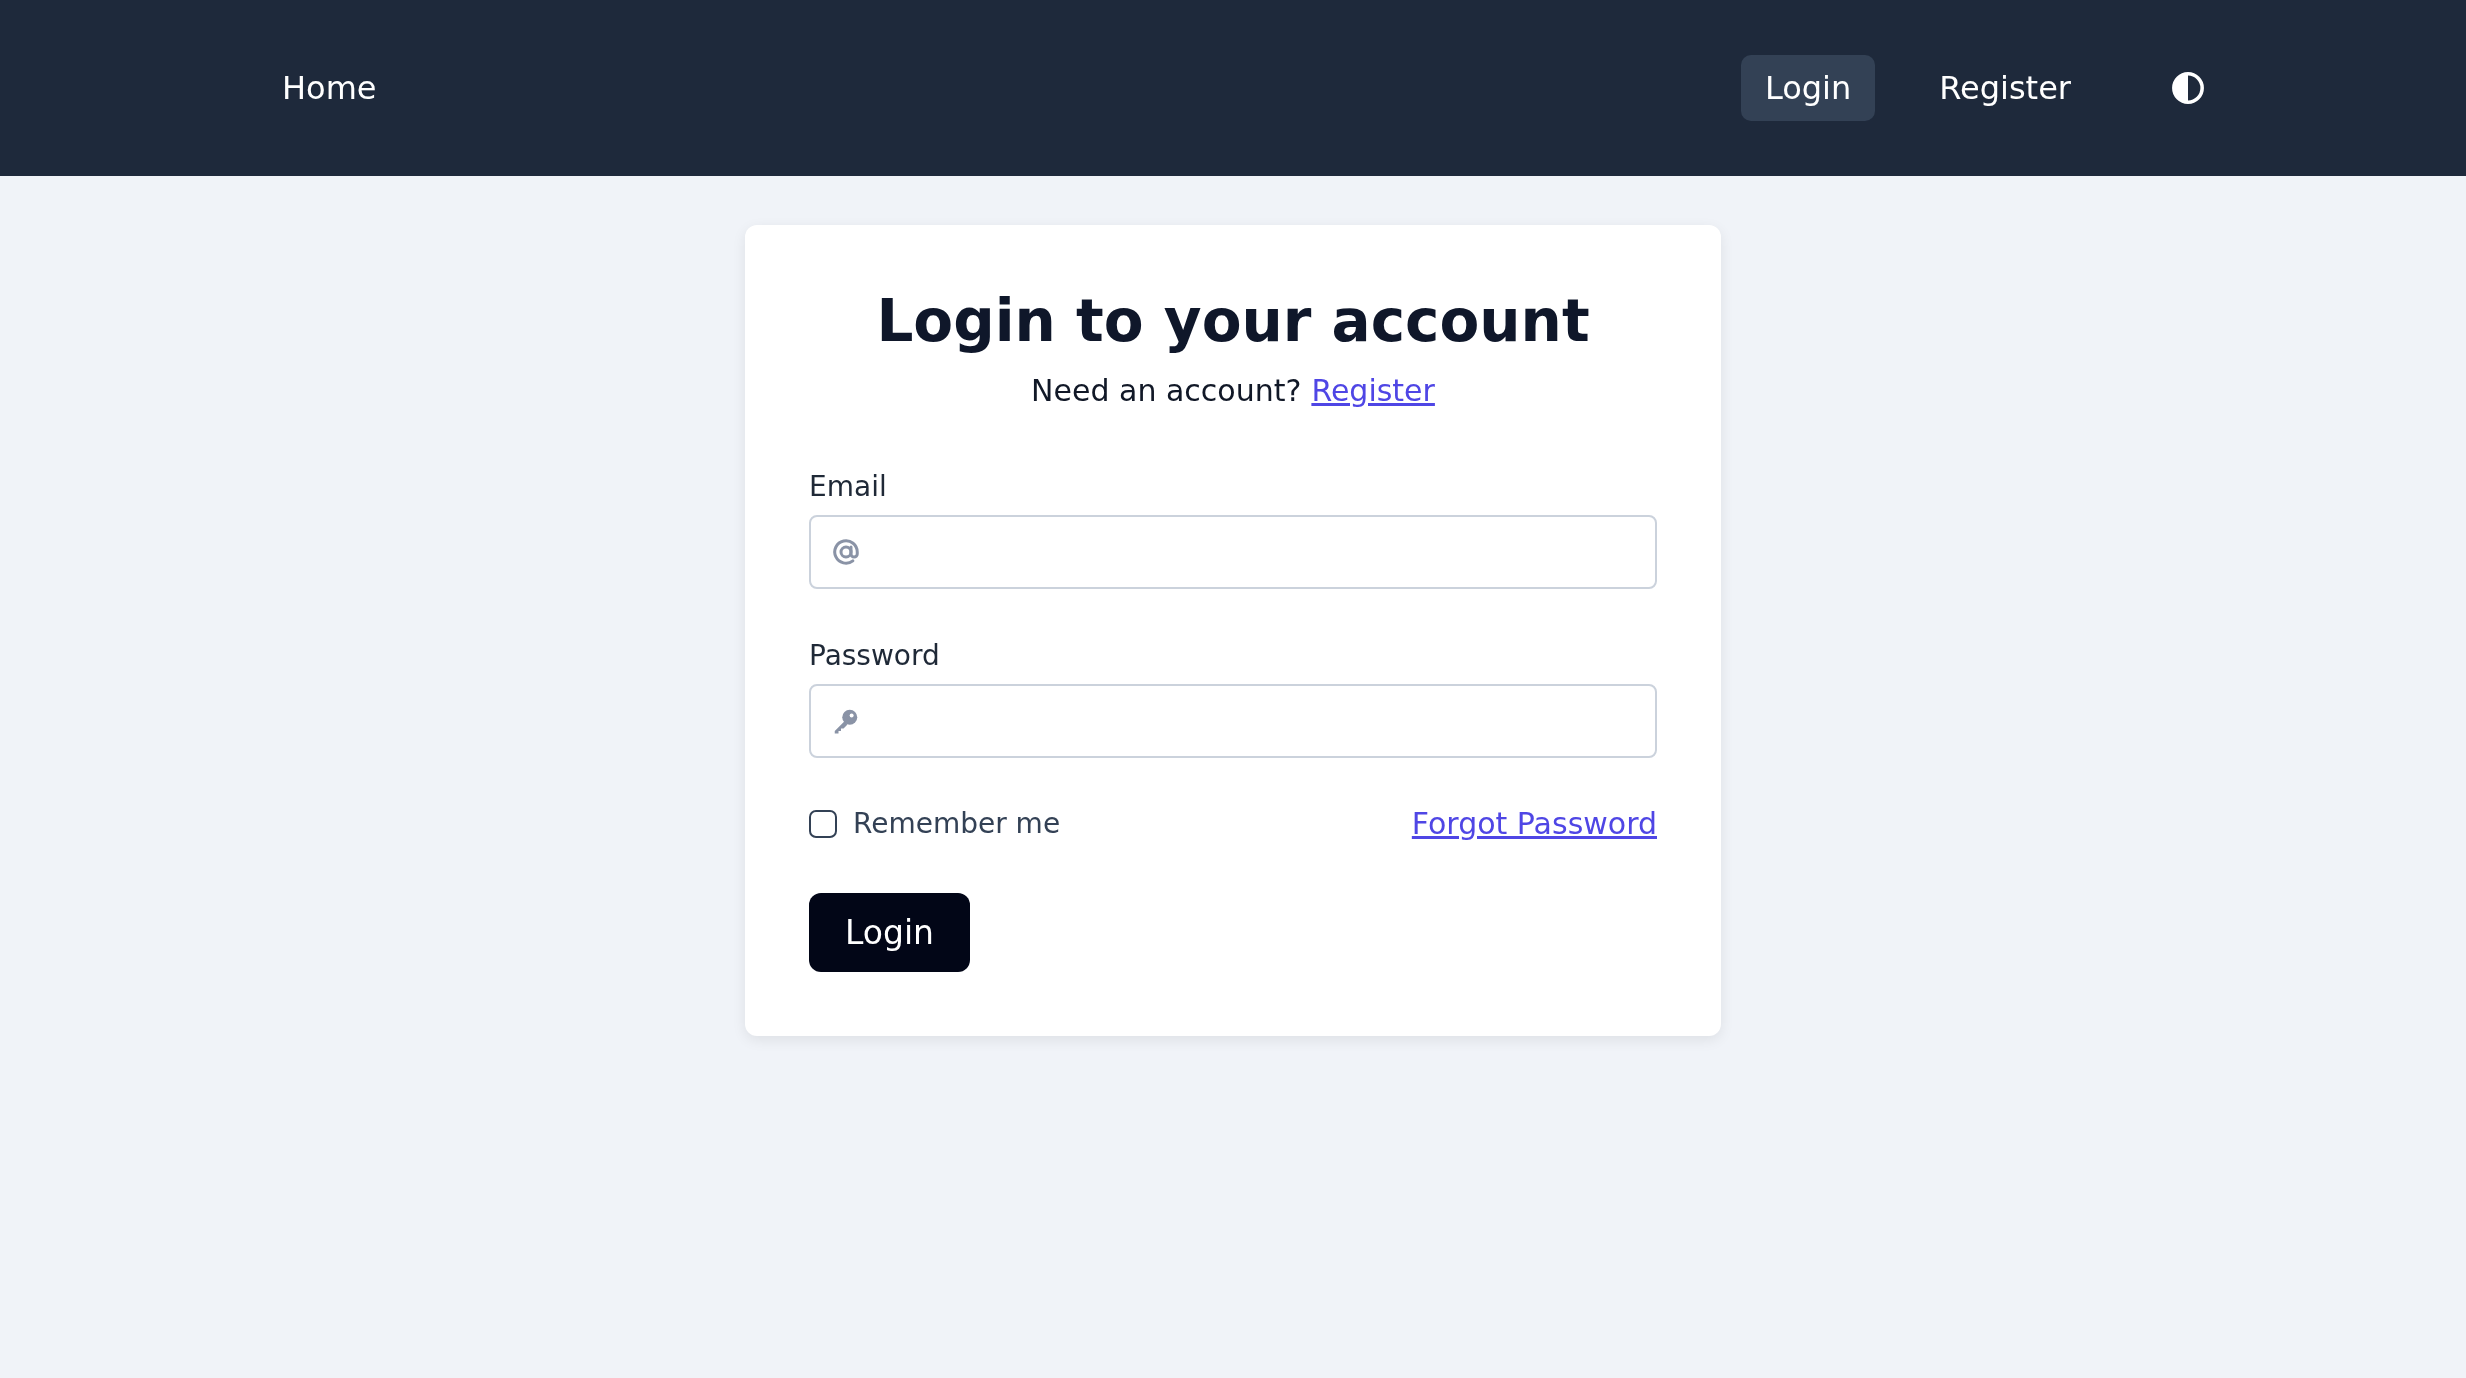 The width and height of the screenshot is (2466, 1378). Describe the element at coordinates (1233, 321) in the screenshot. I see `card-title: Login to your account` at that location.